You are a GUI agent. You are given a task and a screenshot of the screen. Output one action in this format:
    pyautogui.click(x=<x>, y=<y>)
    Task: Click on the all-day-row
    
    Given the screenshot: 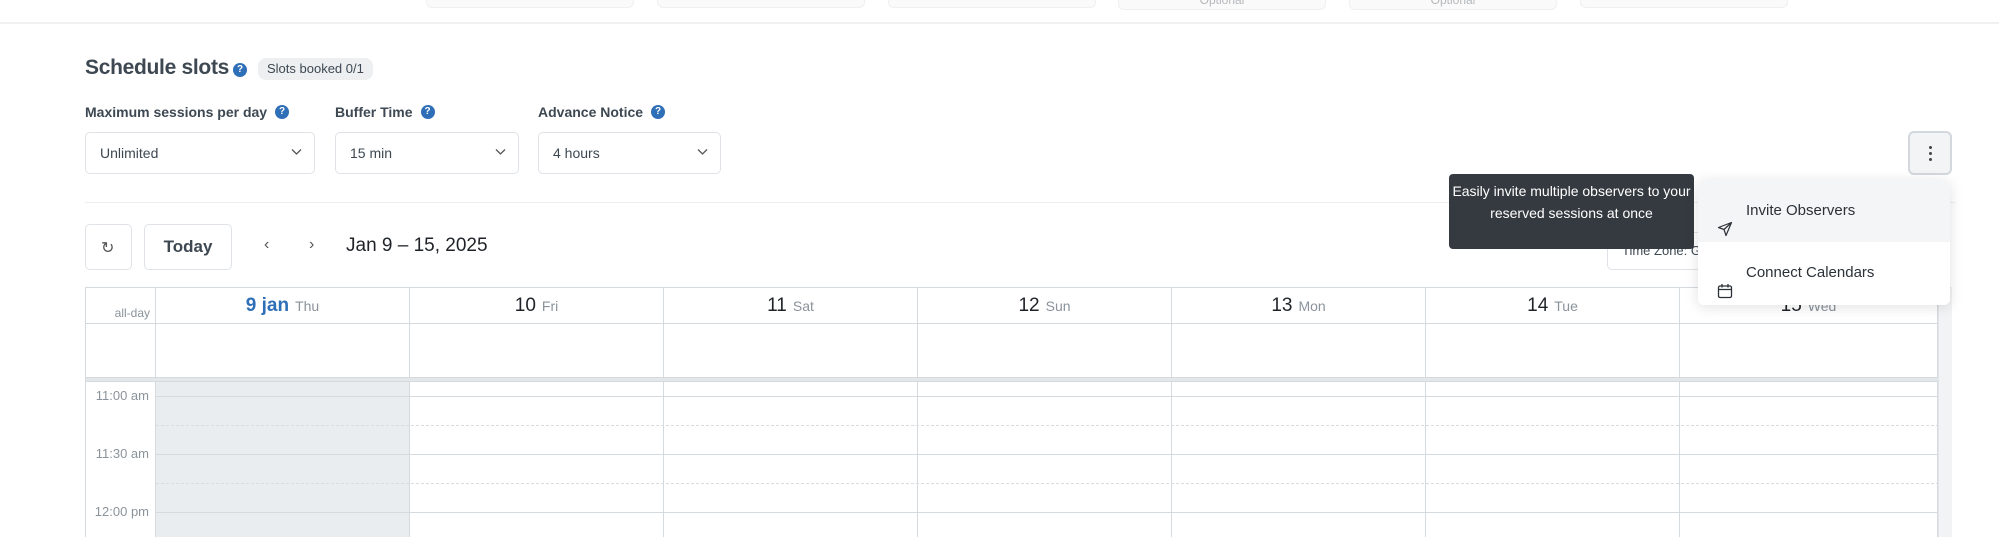 What is the action you would take?
    pyautogui.click(x=1018, y=350)
    